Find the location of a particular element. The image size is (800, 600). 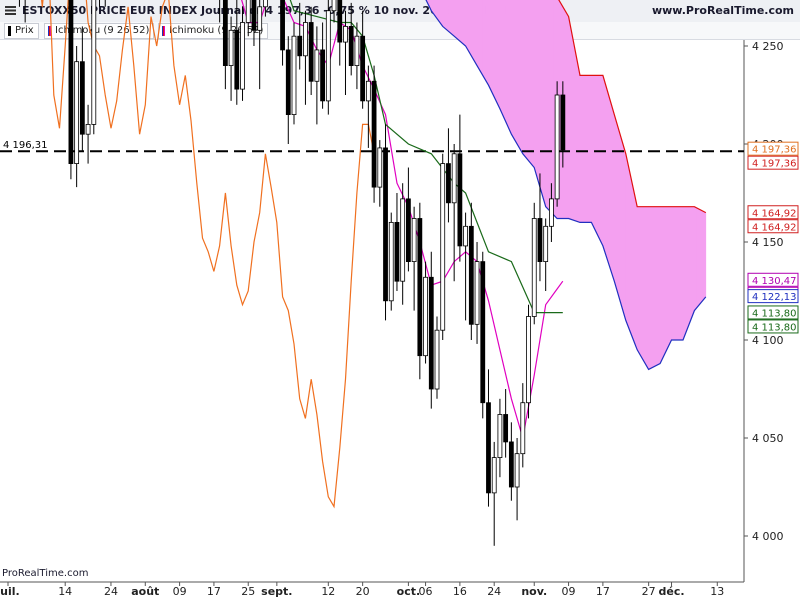

price-tag: 4 113,80 is located at coordinates (773, 326).